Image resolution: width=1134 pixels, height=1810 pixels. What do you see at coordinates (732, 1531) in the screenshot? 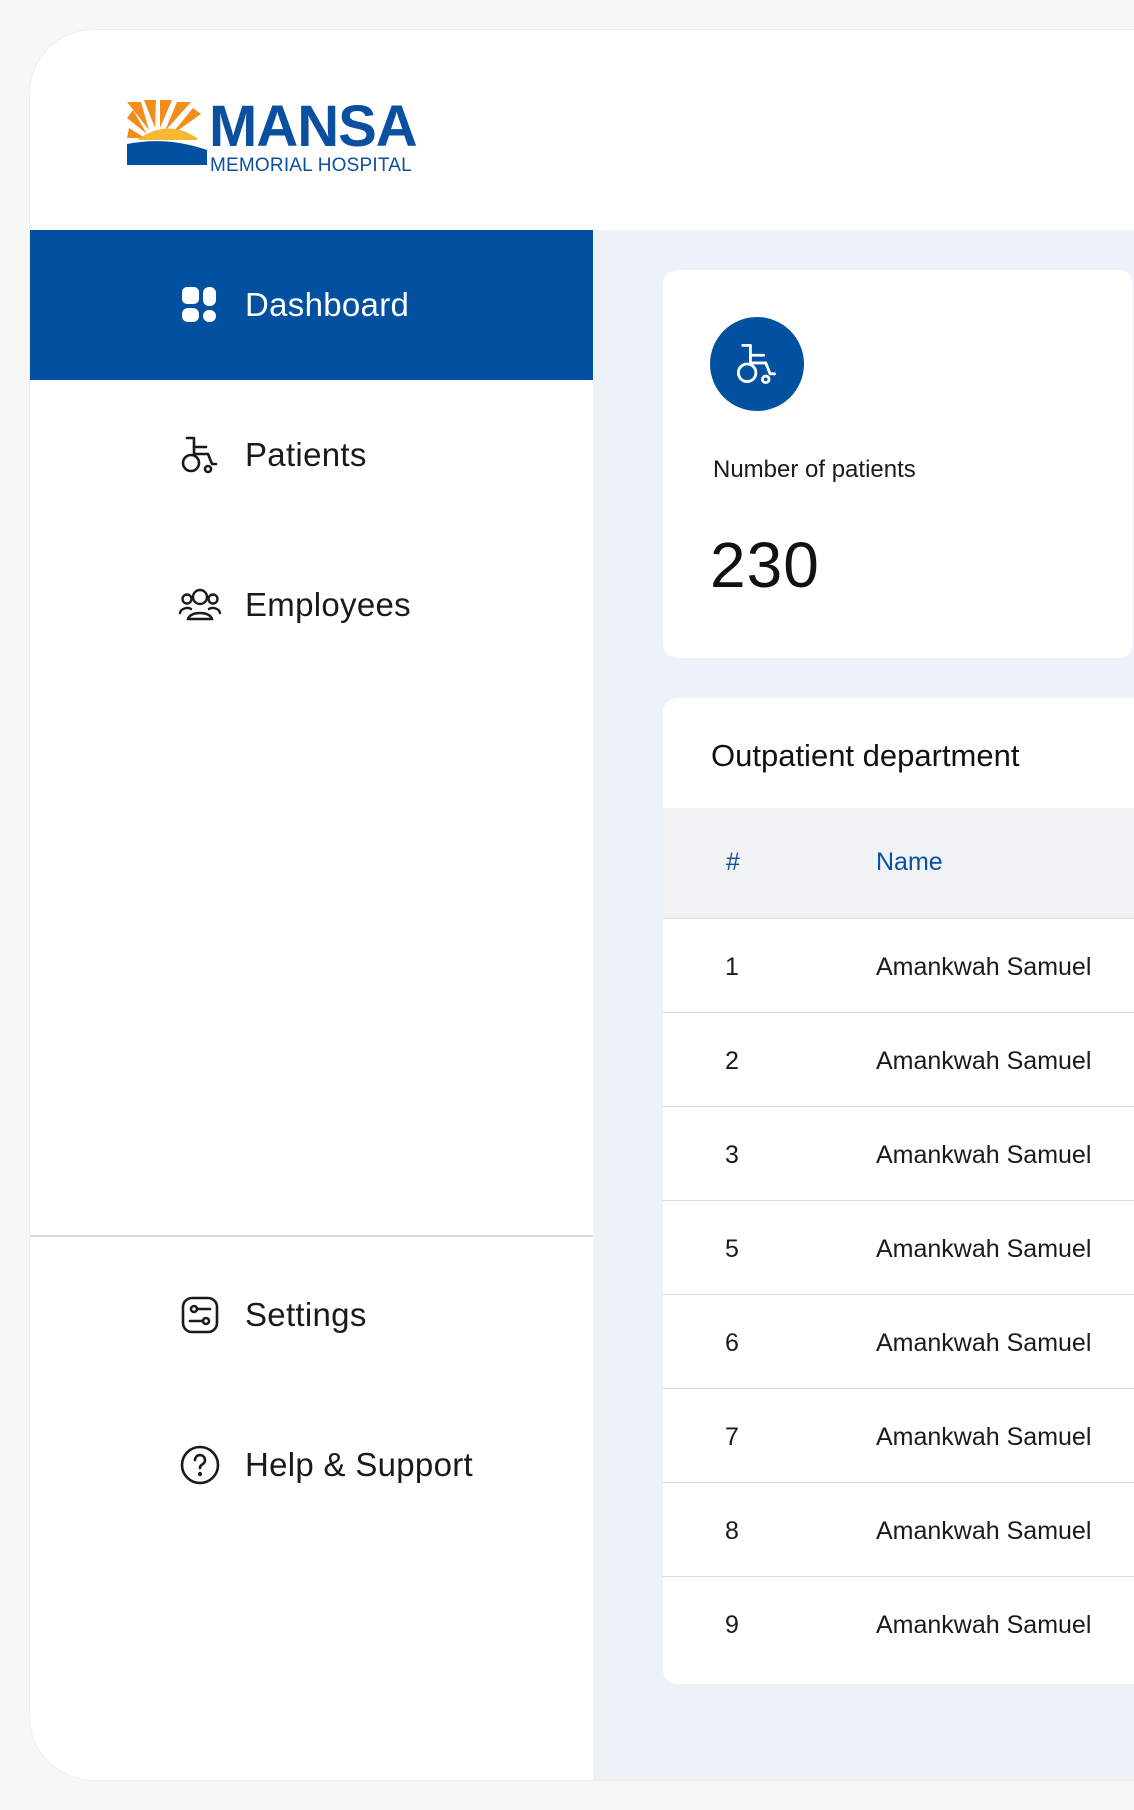
I see `row-number: 8` at bounding box center [732, 1531].